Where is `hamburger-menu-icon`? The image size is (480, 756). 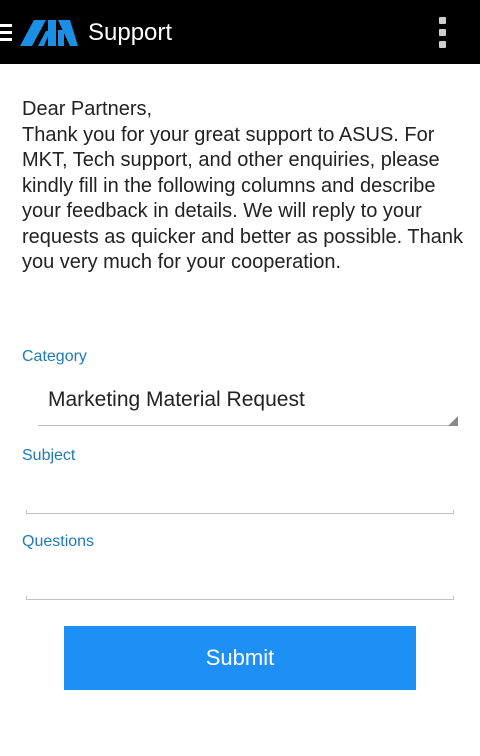 hamburger-menu-icon is located at coordinates (7, 33).